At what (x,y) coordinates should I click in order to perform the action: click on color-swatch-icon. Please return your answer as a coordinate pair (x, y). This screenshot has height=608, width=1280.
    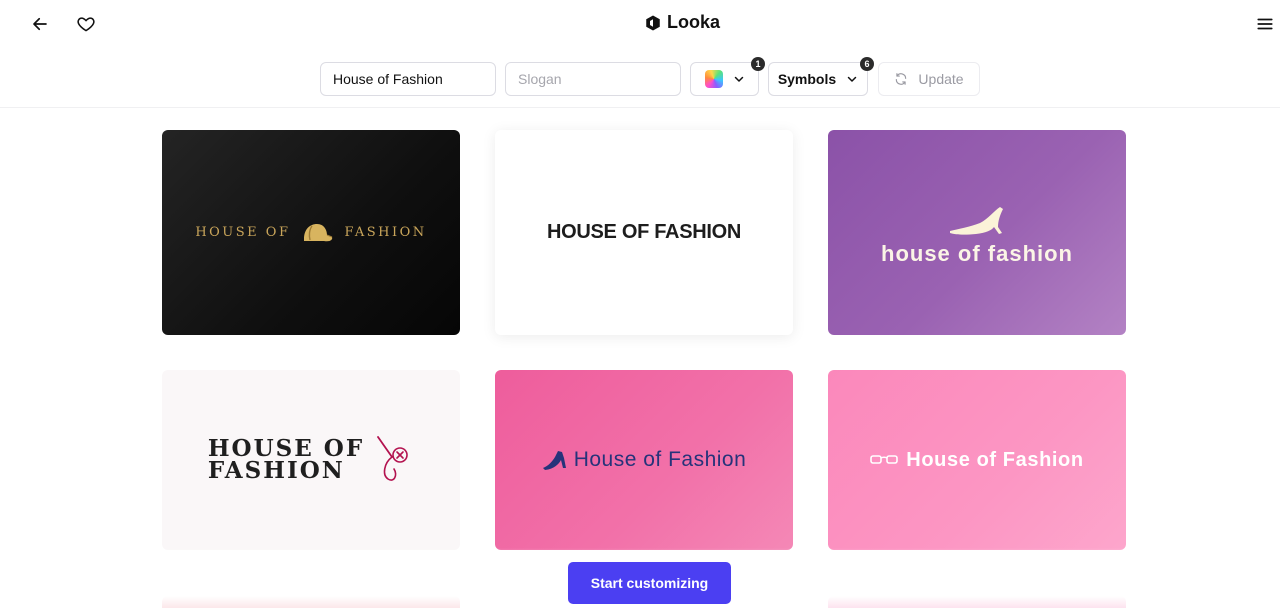
    Looking at the image, I should click on (713, 79).